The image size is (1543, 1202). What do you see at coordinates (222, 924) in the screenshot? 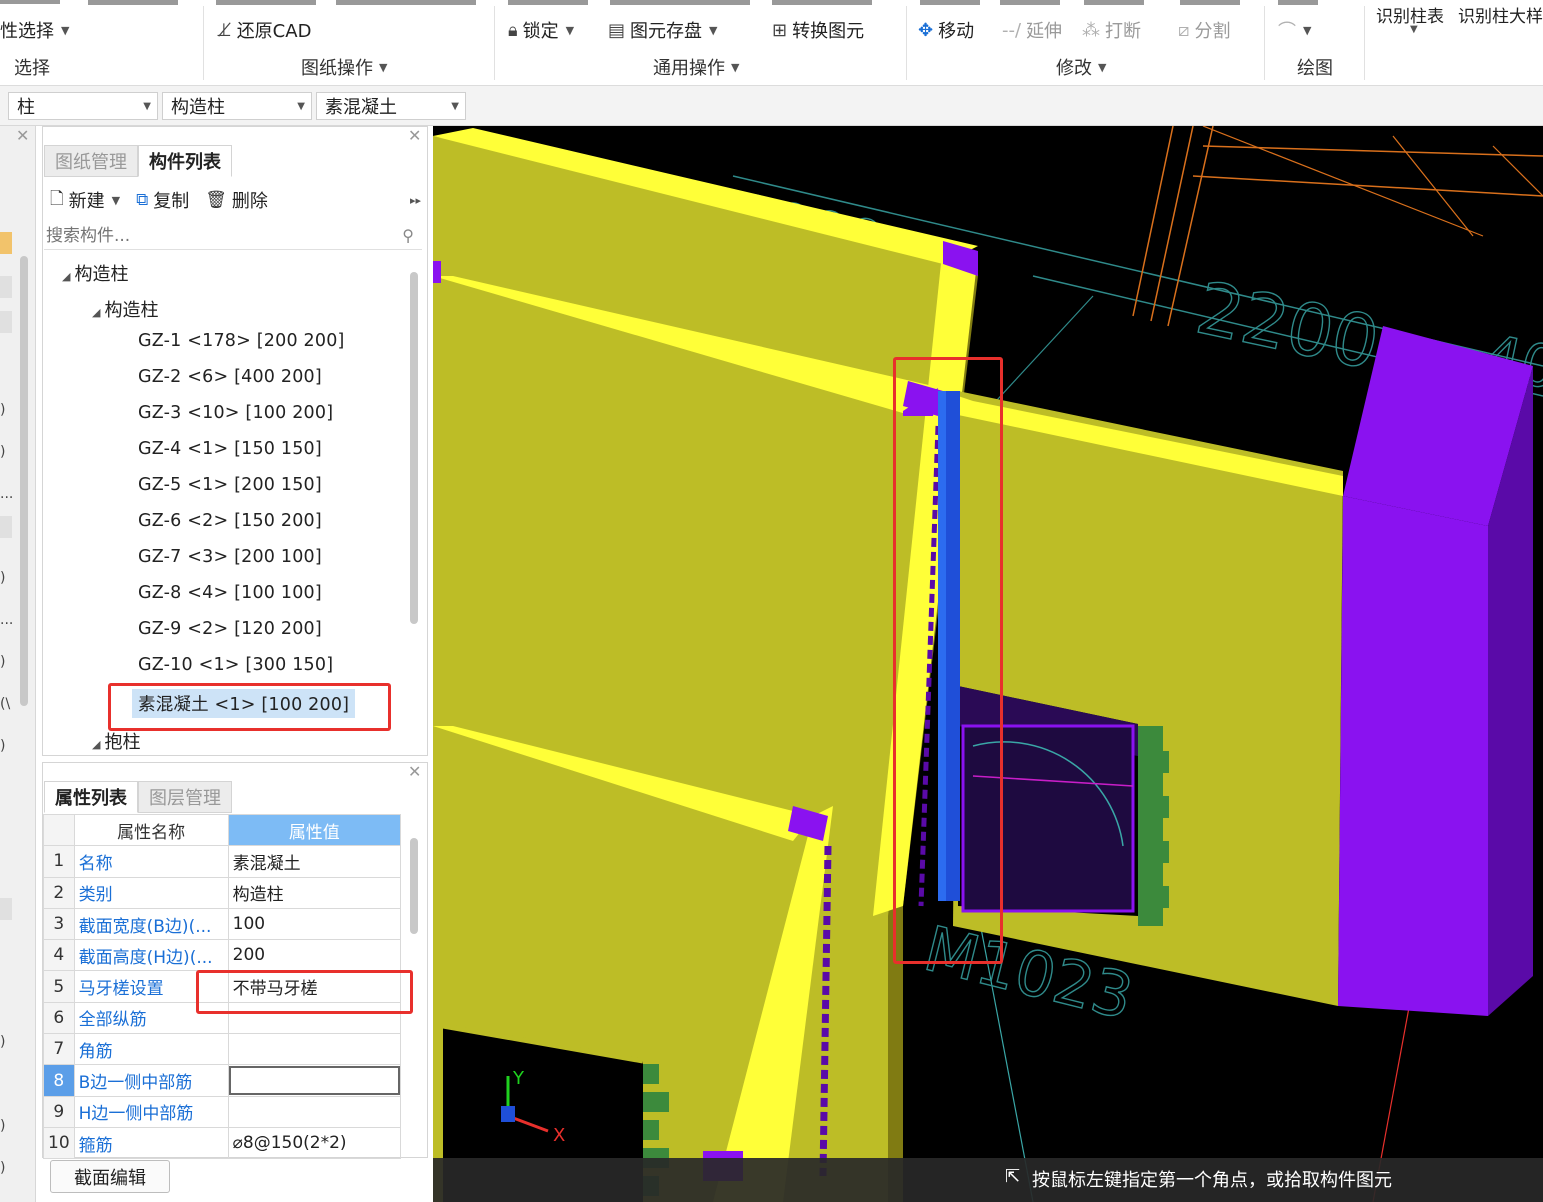
I see `property-row: 3 截面宽度(B边)(... 100` at bounding box center [222, 924].